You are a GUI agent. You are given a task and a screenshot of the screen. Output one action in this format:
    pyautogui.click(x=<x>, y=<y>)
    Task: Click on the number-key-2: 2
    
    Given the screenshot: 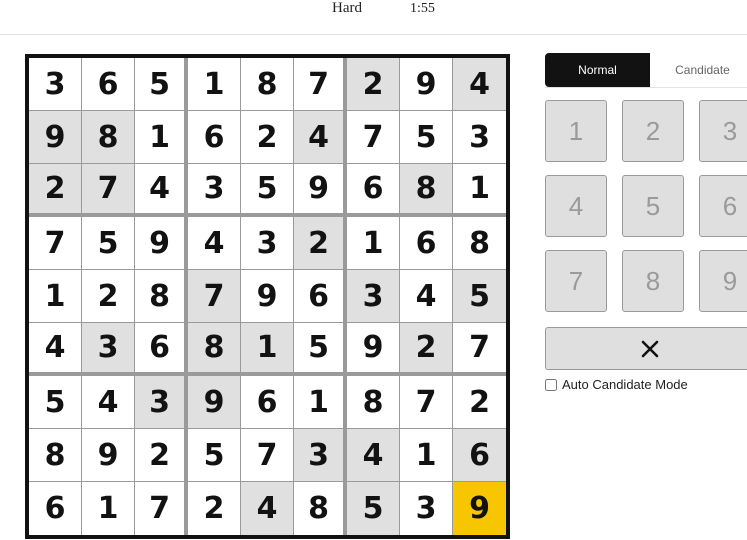 What is the action you would take?
    pyautogui.click(x=653, y=131)
    